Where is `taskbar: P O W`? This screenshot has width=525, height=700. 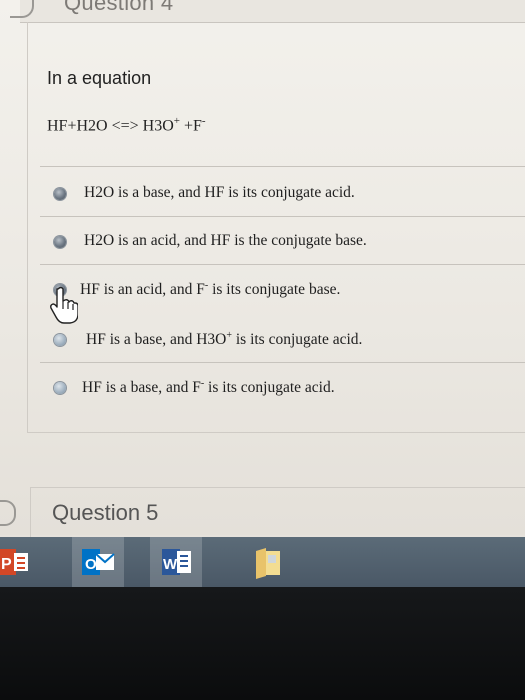 taskbar: P O W is located at coordinates (262, 562).